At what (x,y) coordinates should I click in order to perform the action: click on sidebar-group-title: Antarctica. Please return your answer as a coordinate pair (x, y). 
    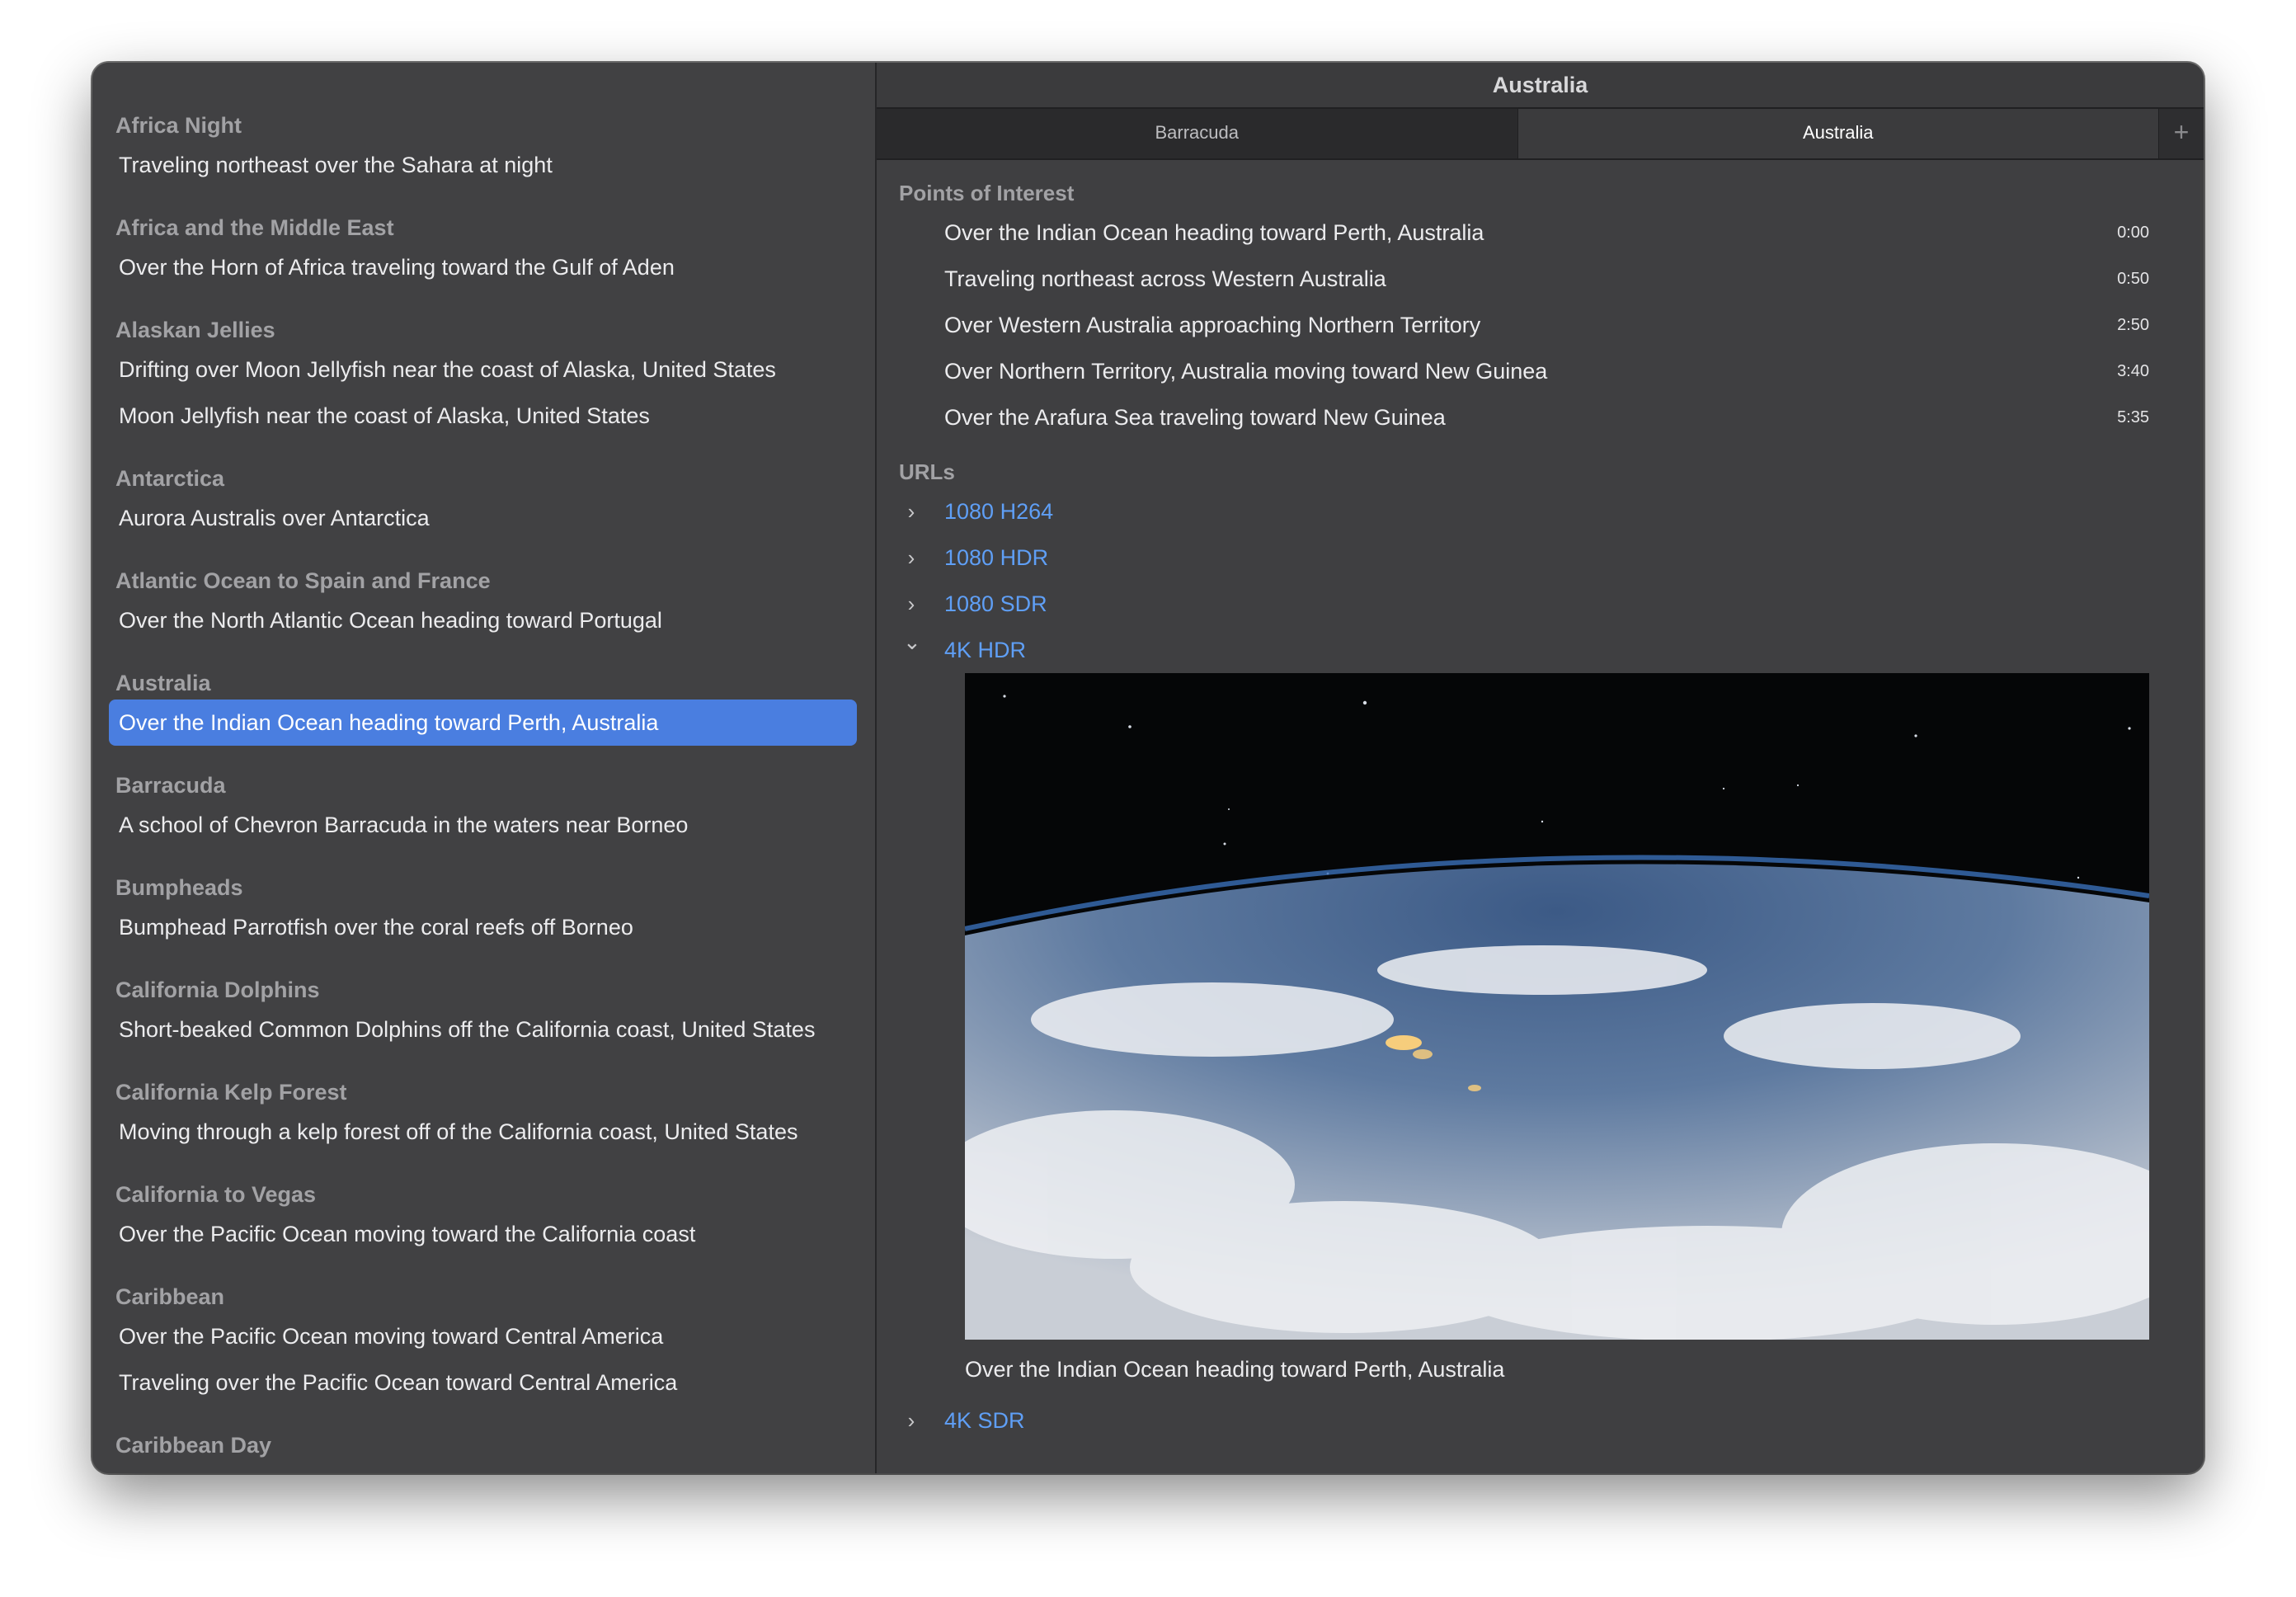
    Looking at the image, I should click on (170, 478).